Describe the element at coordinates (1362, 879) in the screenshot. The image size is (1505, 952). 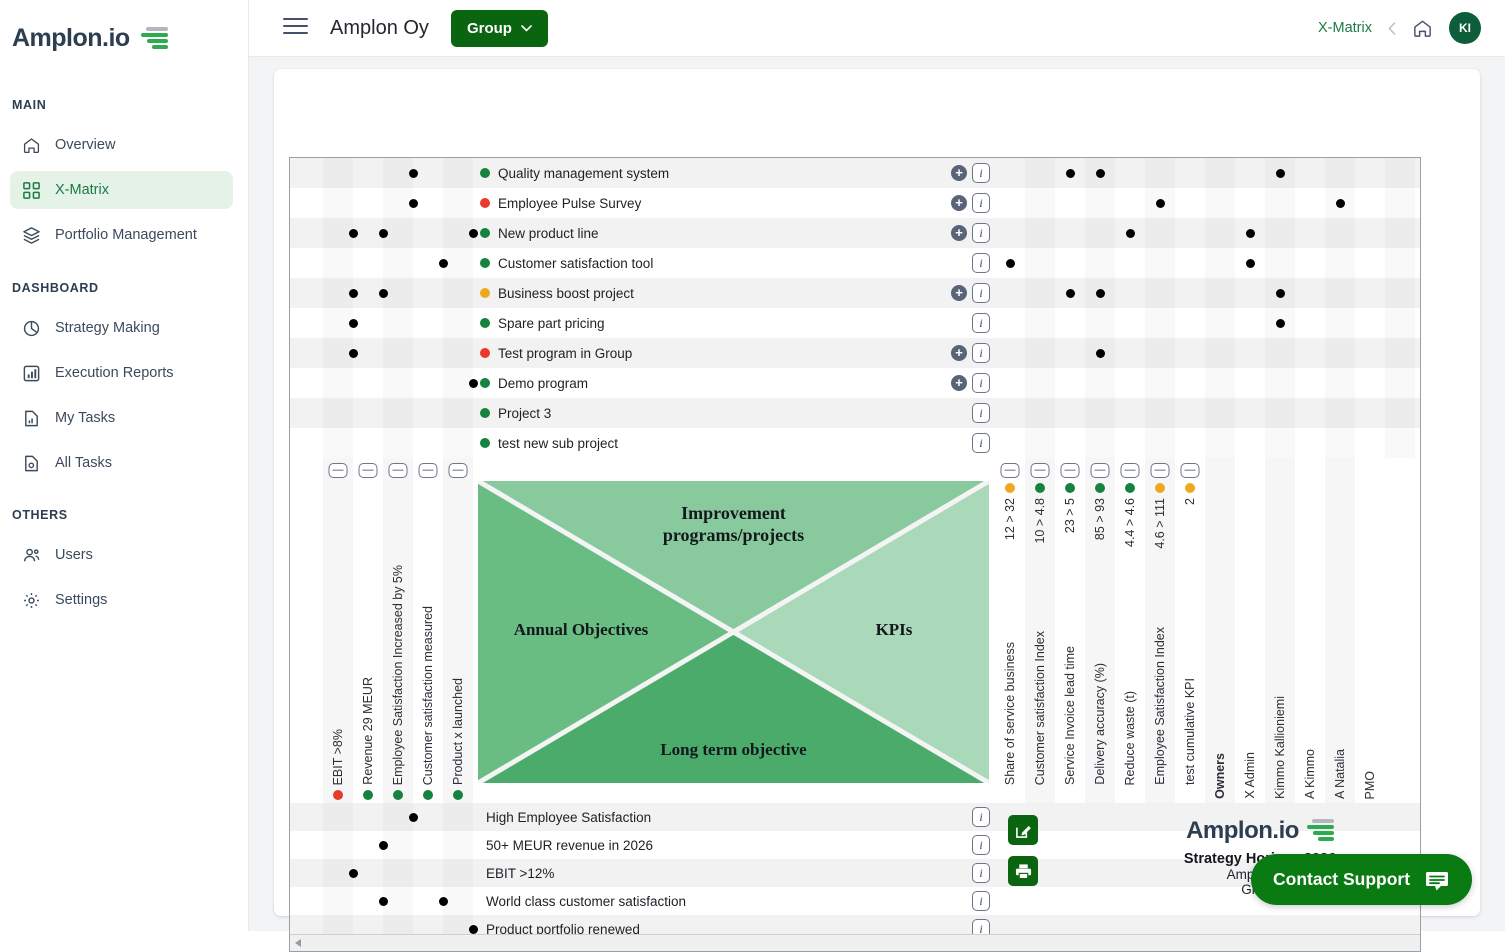
I see `contact-support-button: Contact Support` at that location.